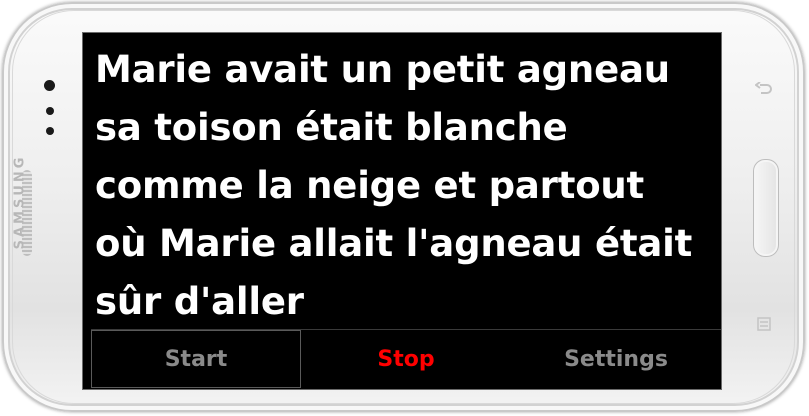 The width and height of the screenshot is (809, 416). What do you see at coordinates (20, 202) in the screenshot?
I see `brand-logo: SAMSUNG` at bounding box center [20, 202].